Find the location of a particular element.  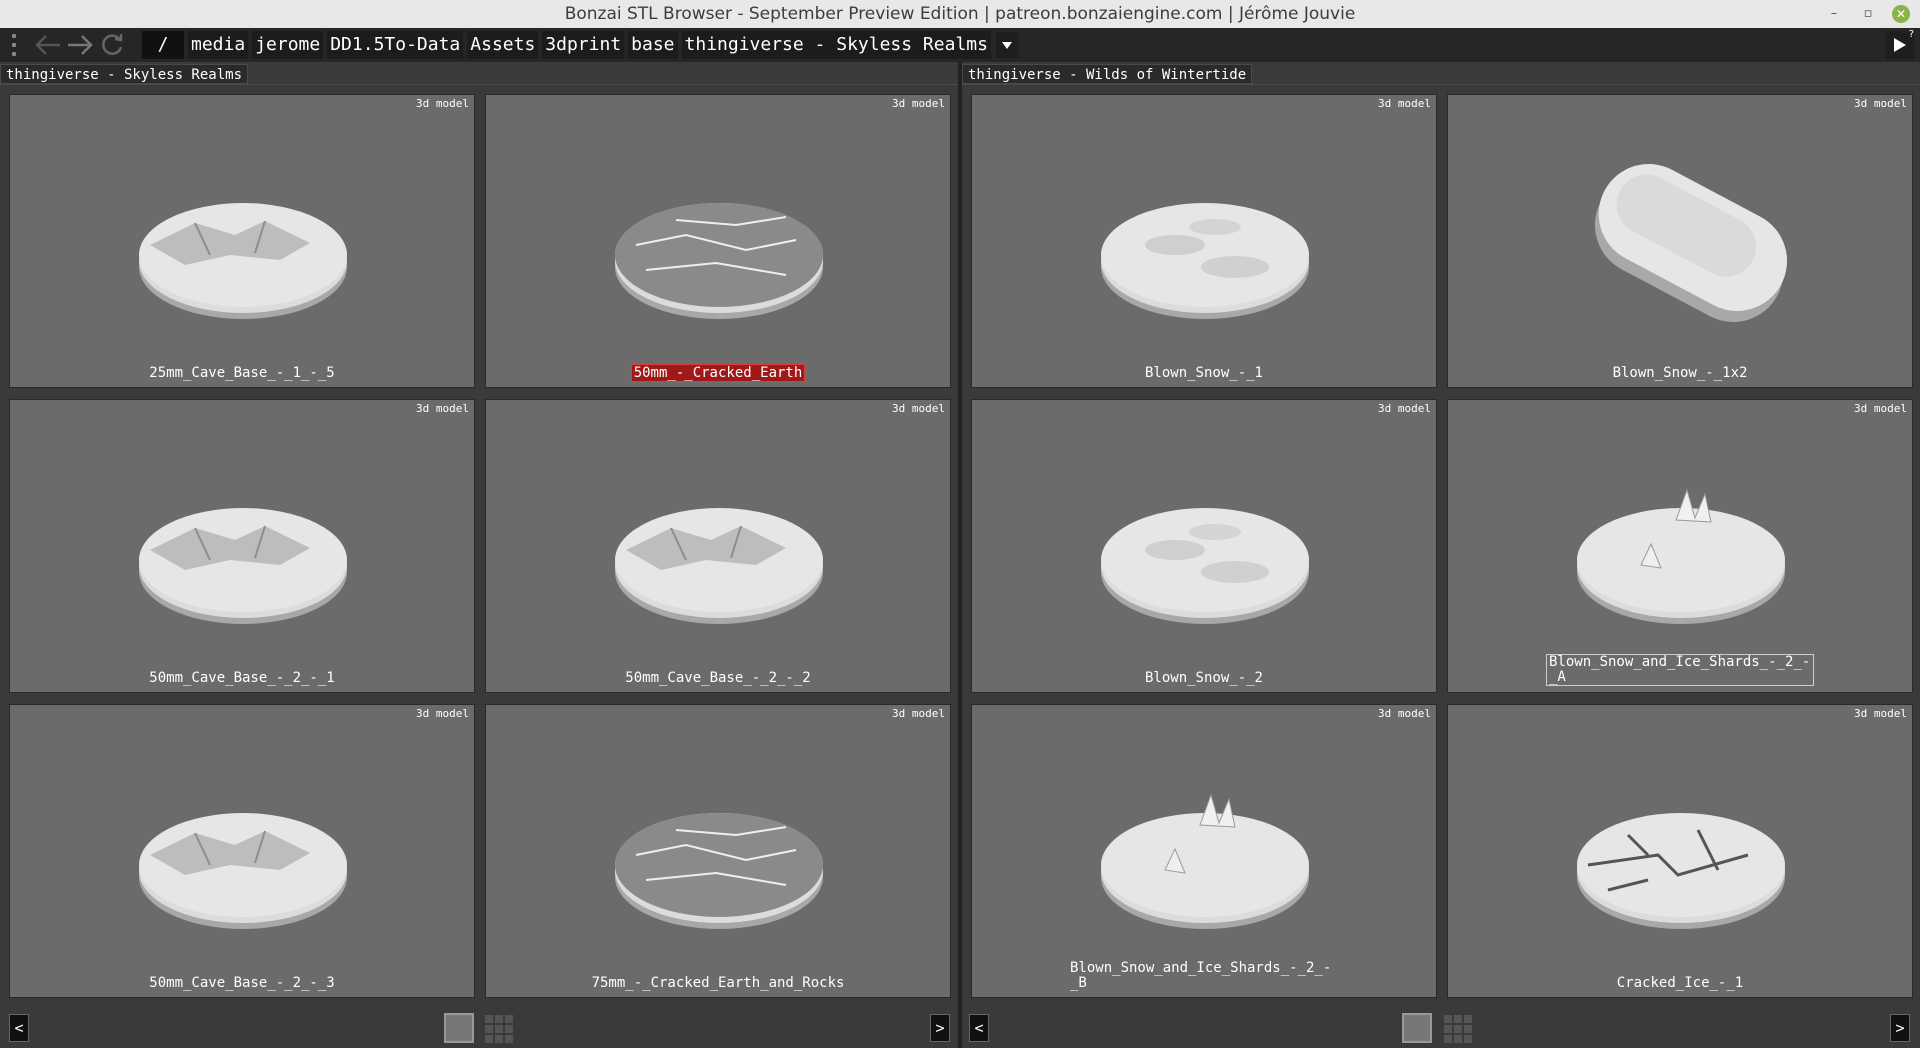

left-next-page-button: > is located at coordinates (940, 1028).